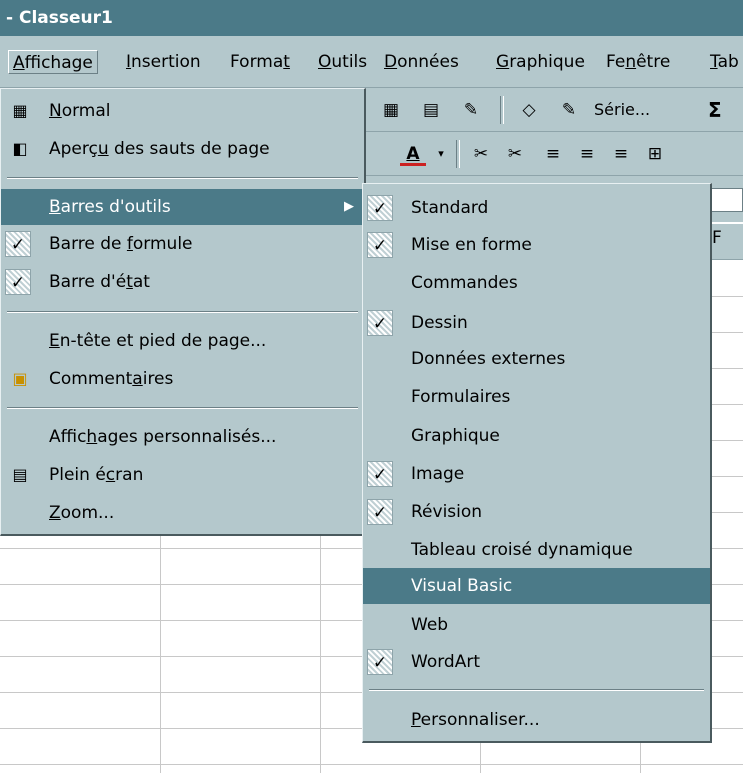  I want to click on menu-item-label: Image, so click(438, 474).